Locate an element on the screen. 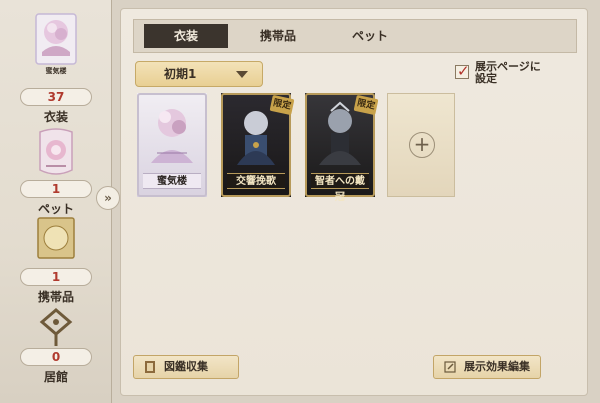 The image size is (600, 403). tab-costume: 衣装 is located at coordinates (186, 36).